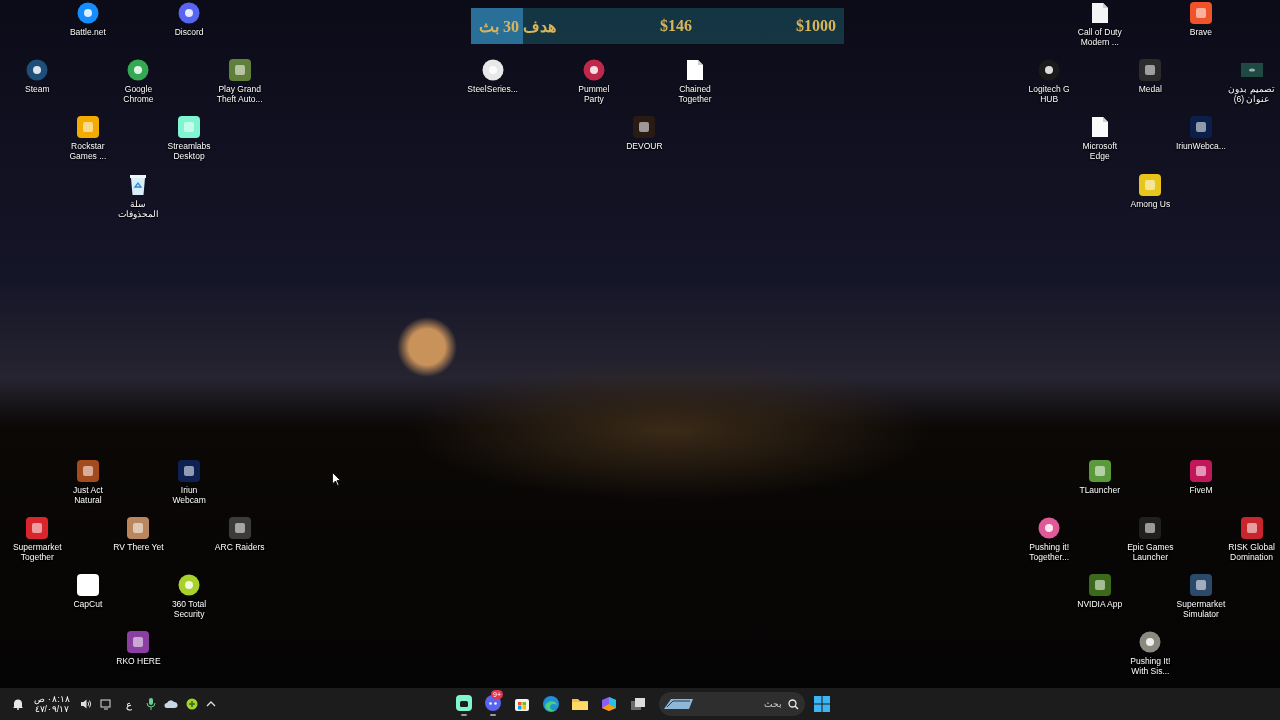 The width and height of the screenshot is (1280, 720). I want to click on desktop-shortcut: Medal, so click(1150, 77).